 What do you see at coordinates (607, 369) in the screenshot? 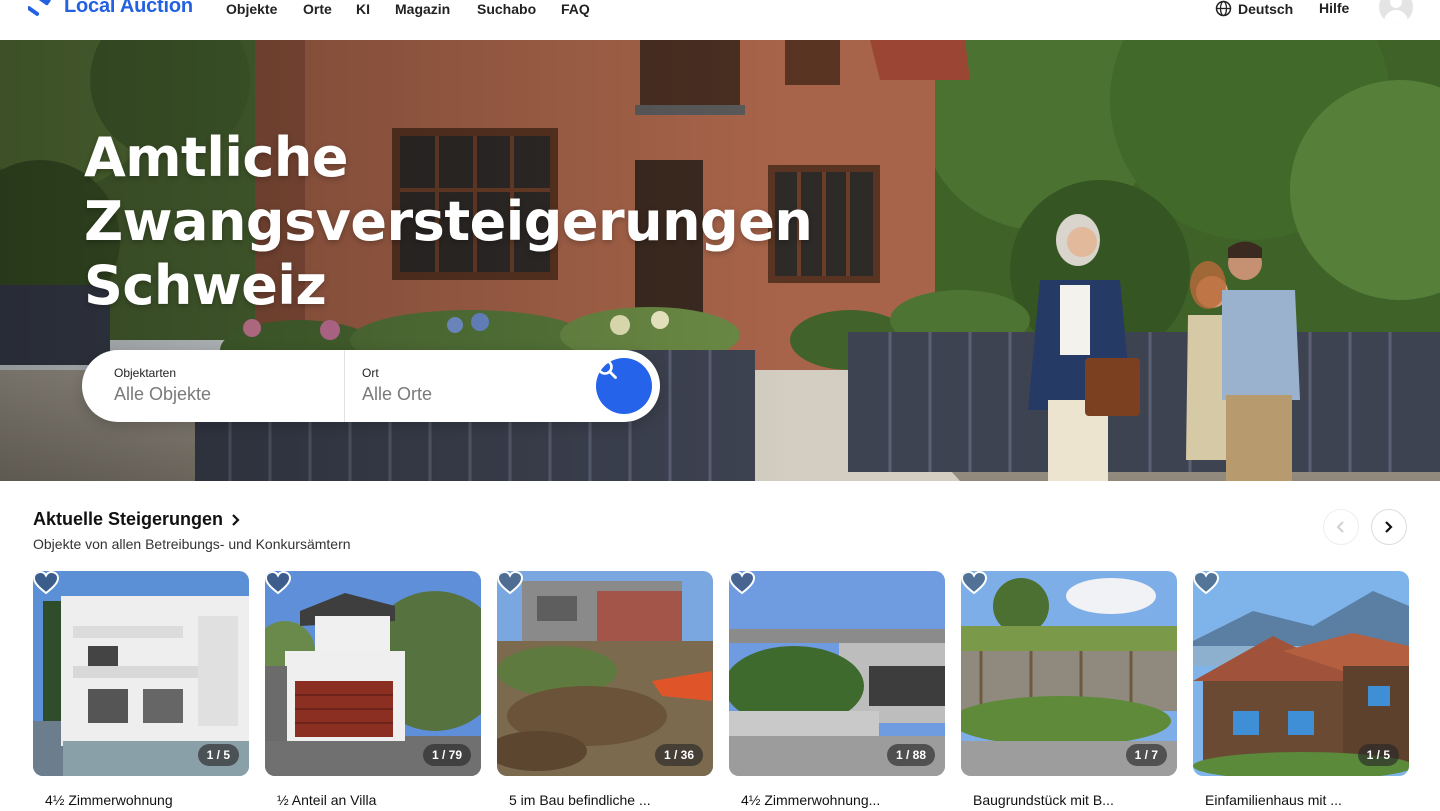
I see `search-icon` at bounding box center [607, 369].